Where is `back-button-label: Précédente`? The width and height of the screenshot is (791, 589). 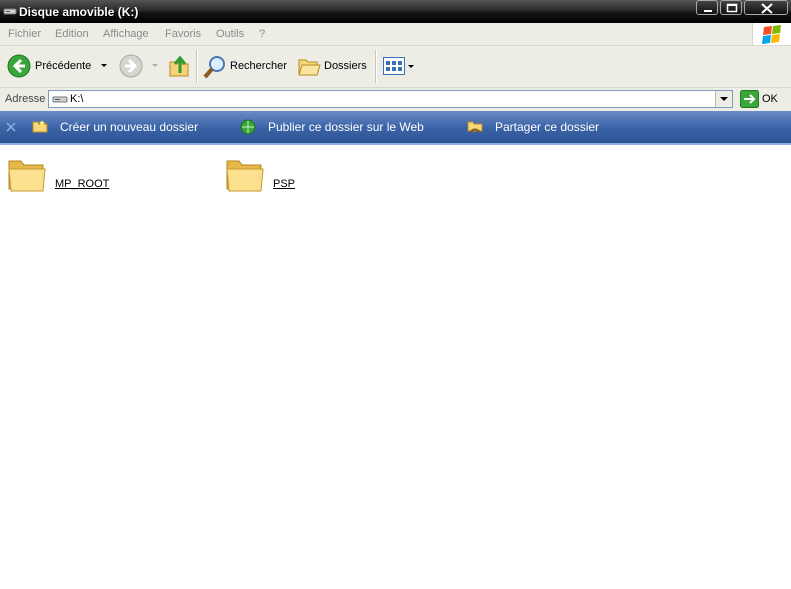 back-button-label: Précédente is located at coordinates (63, 66).